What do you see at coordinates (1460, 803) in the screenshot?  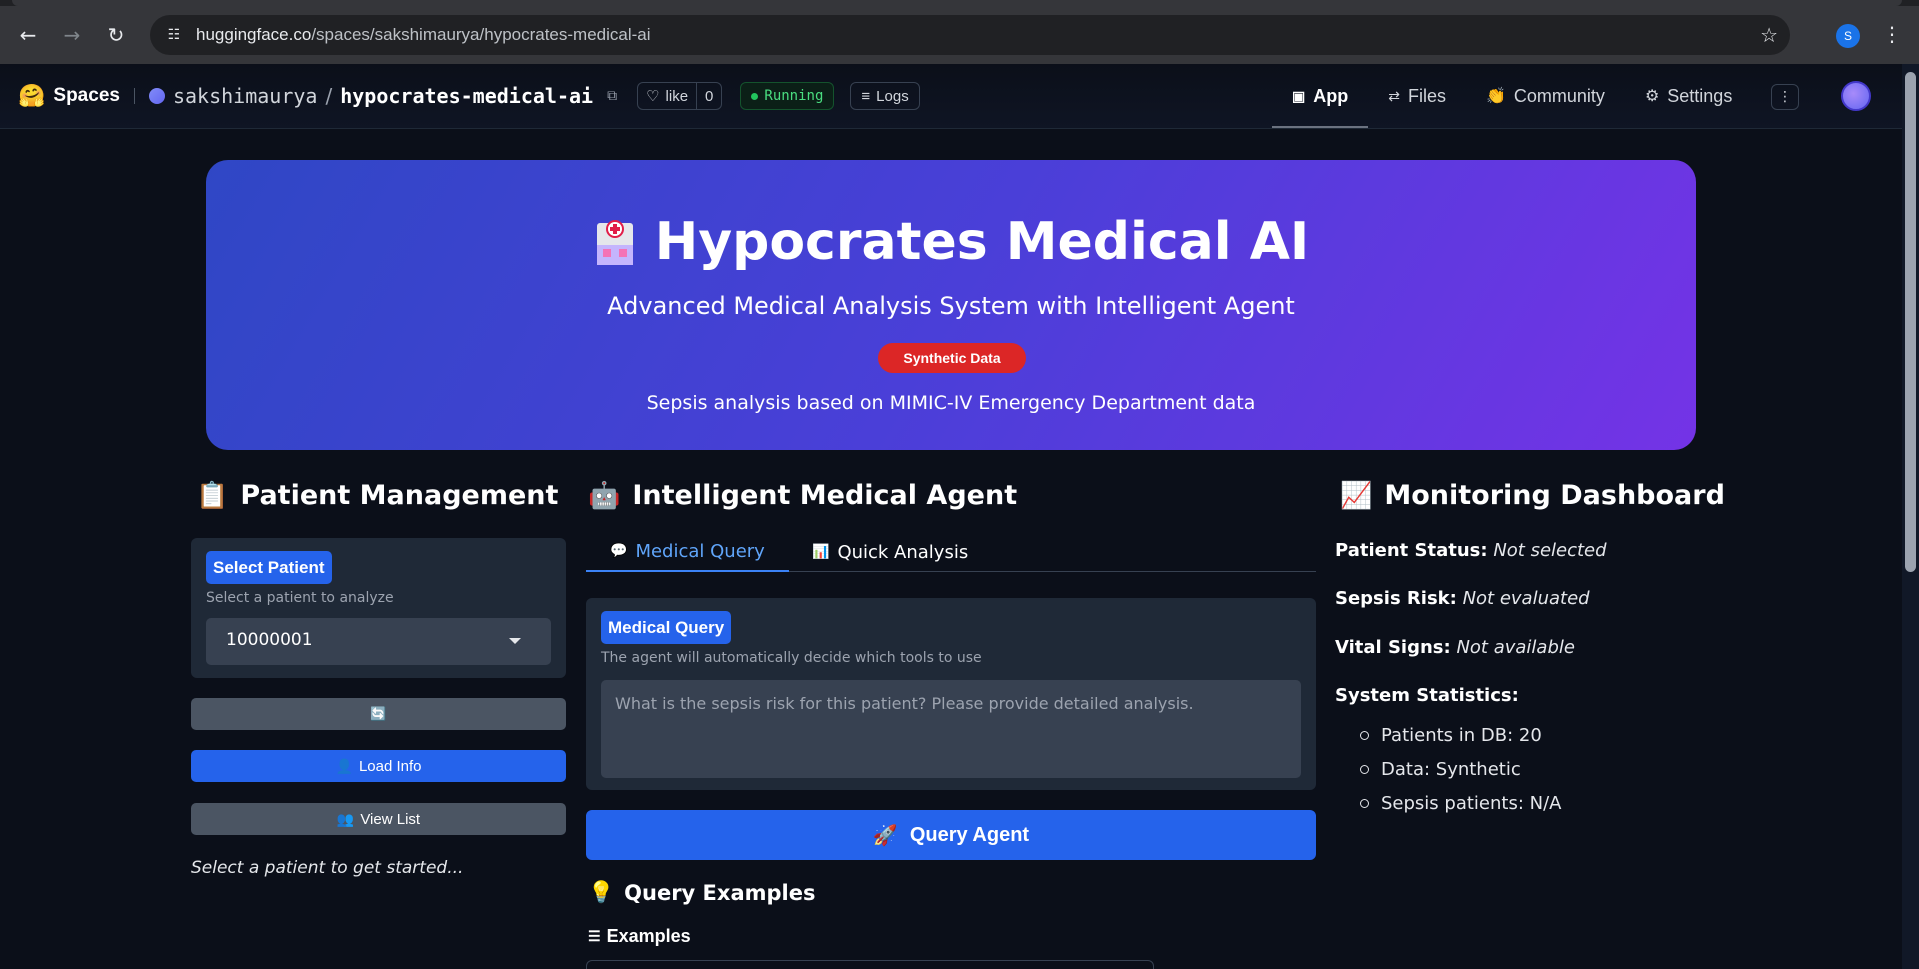 I see `list-item: Sepsis patients: N/A` at bounding box center [1460, 803].